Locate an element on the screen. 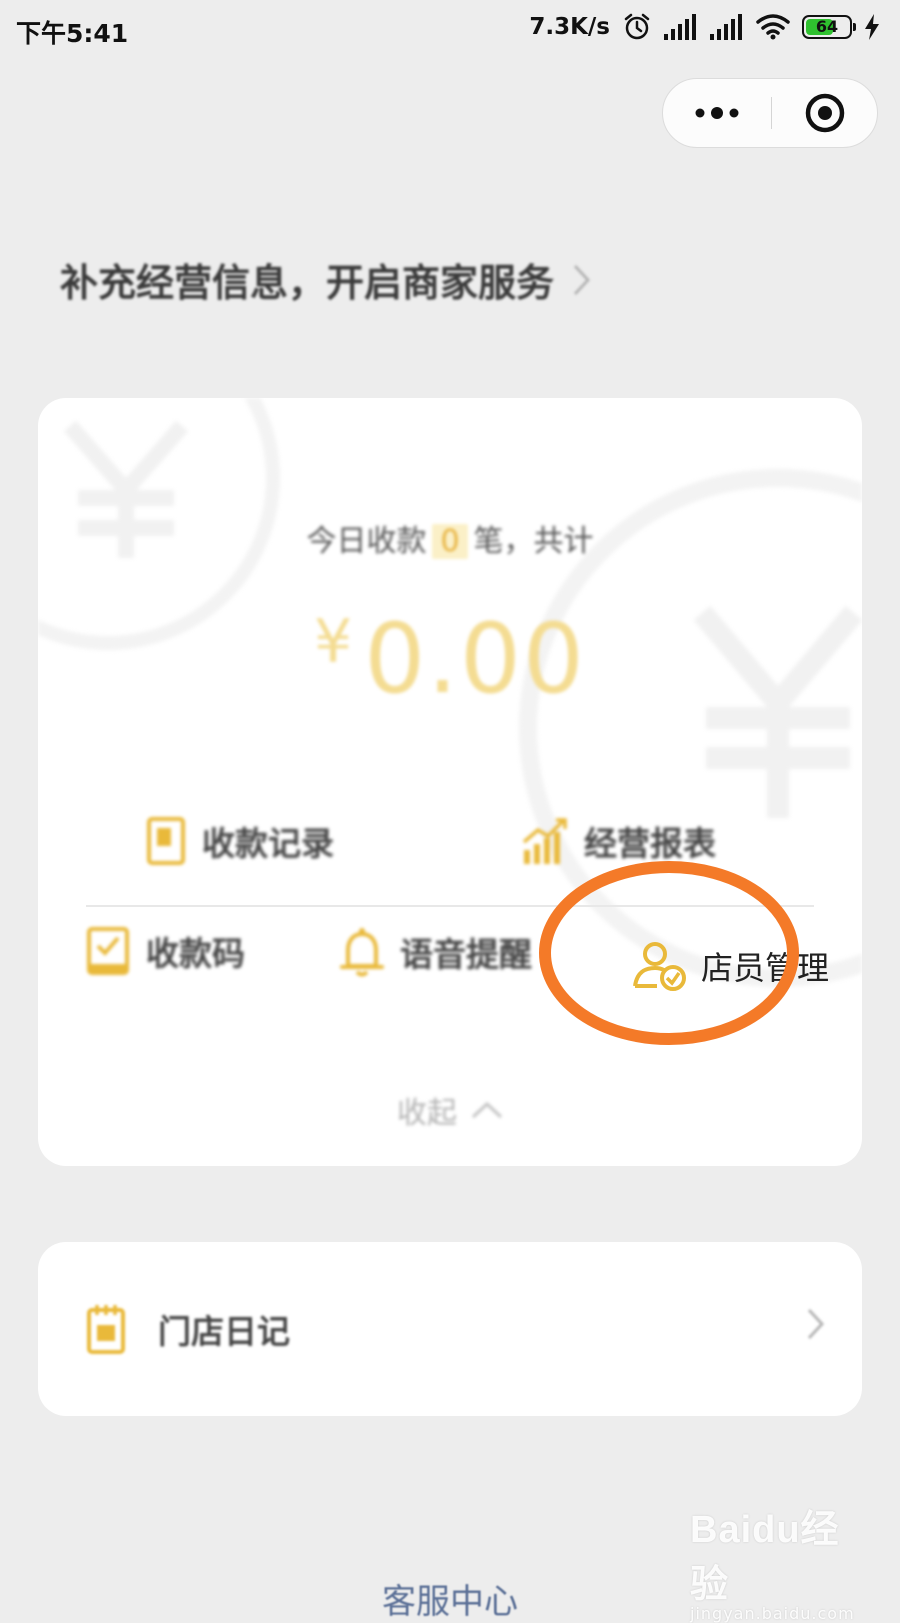 The width and height of the screenshot is (900, 1623). notebook-icon is located at coordinates (106, 1329).